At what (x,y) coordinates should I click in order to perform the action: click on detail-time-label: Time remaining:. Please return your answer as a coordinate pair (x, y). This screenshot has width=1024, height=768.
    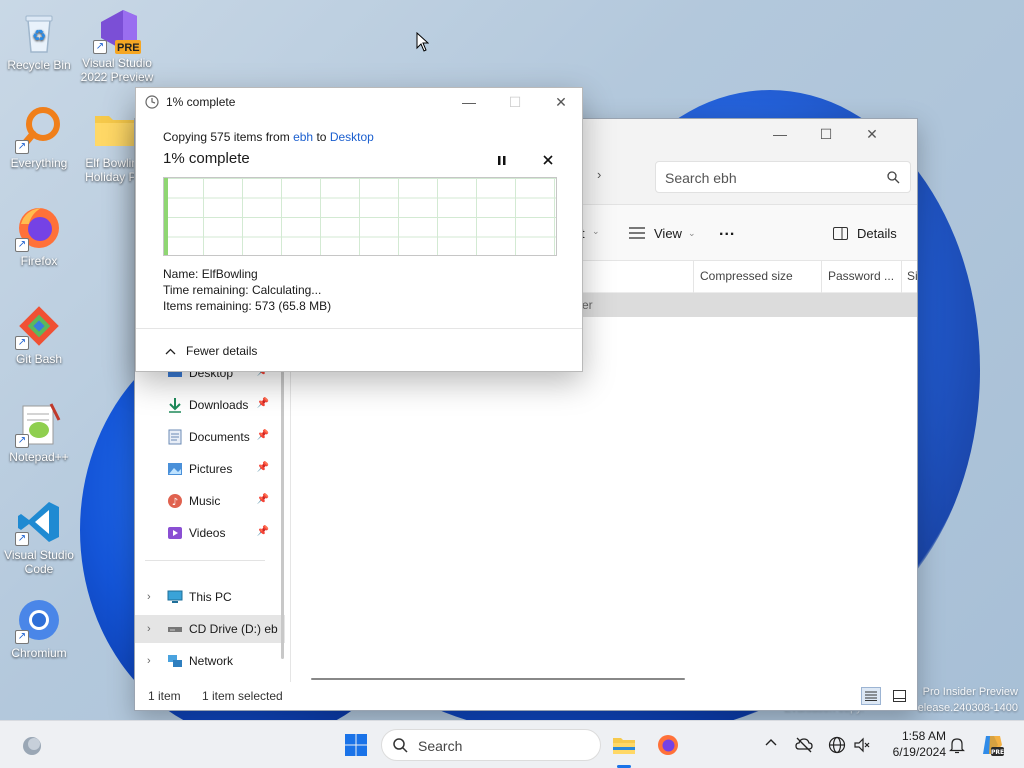
    Looking at the image, I should click on (206, 290).